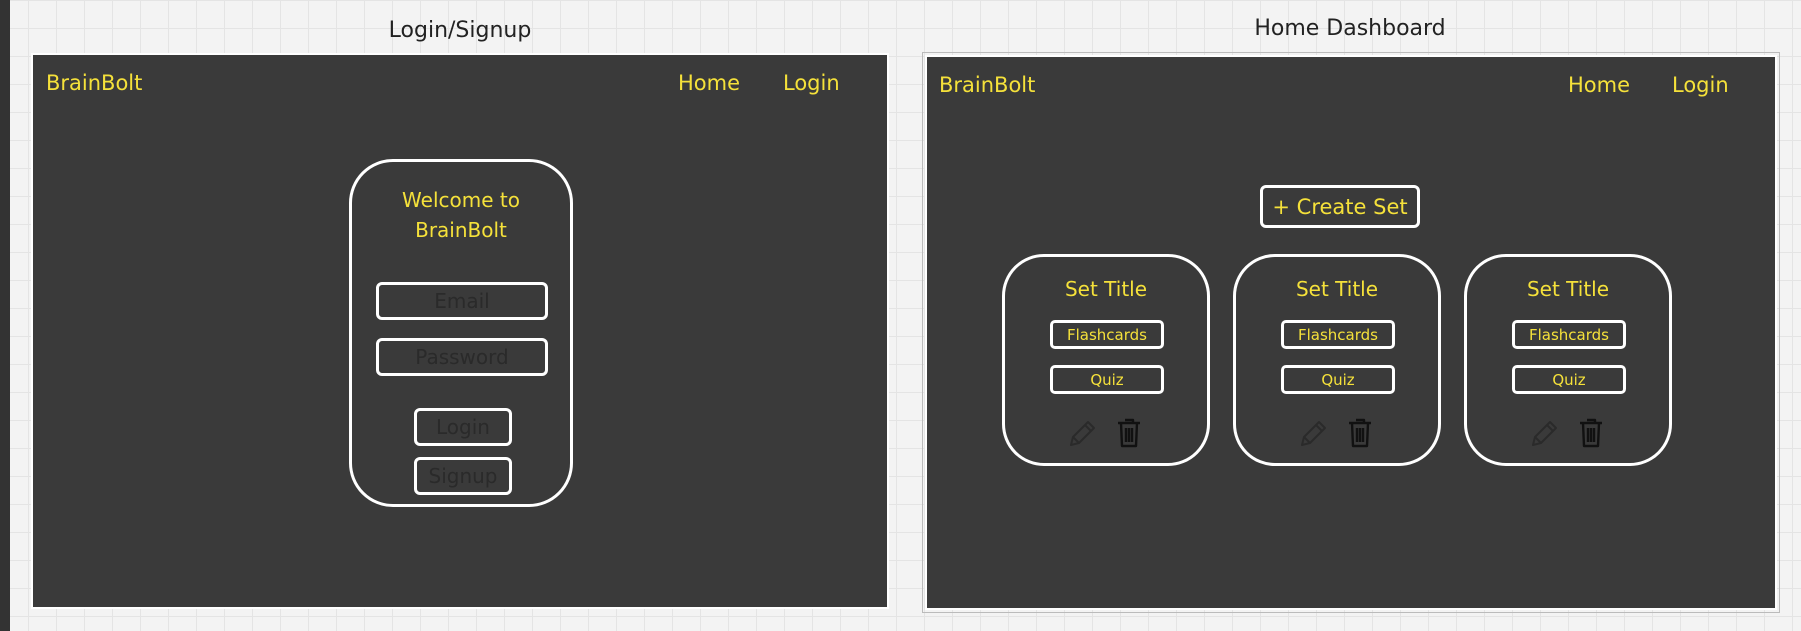 The width and height of the screenshot is (1801, 631). What do you see at coordinates (5, 315) in the screenshot?
I see `canvas-edge` at bounding box center [5, 315].